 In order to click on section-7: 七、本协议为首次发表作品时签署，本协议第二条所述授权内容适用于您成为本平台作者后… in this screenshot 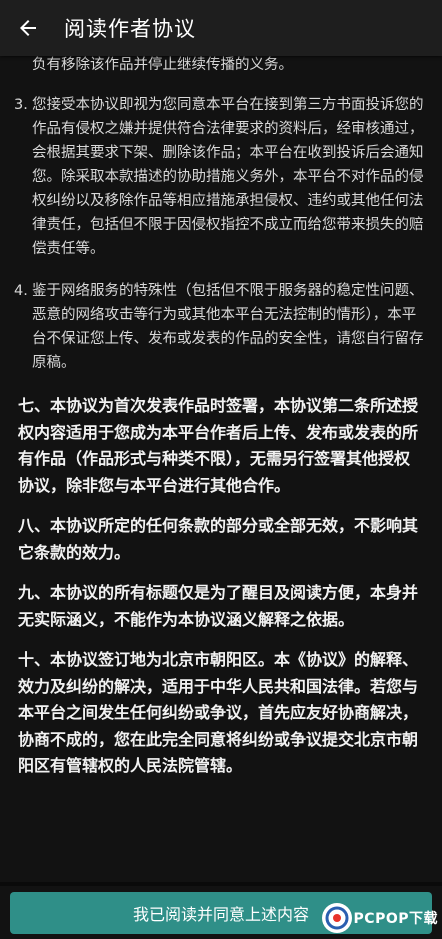, I will do `click(218, 445)`.